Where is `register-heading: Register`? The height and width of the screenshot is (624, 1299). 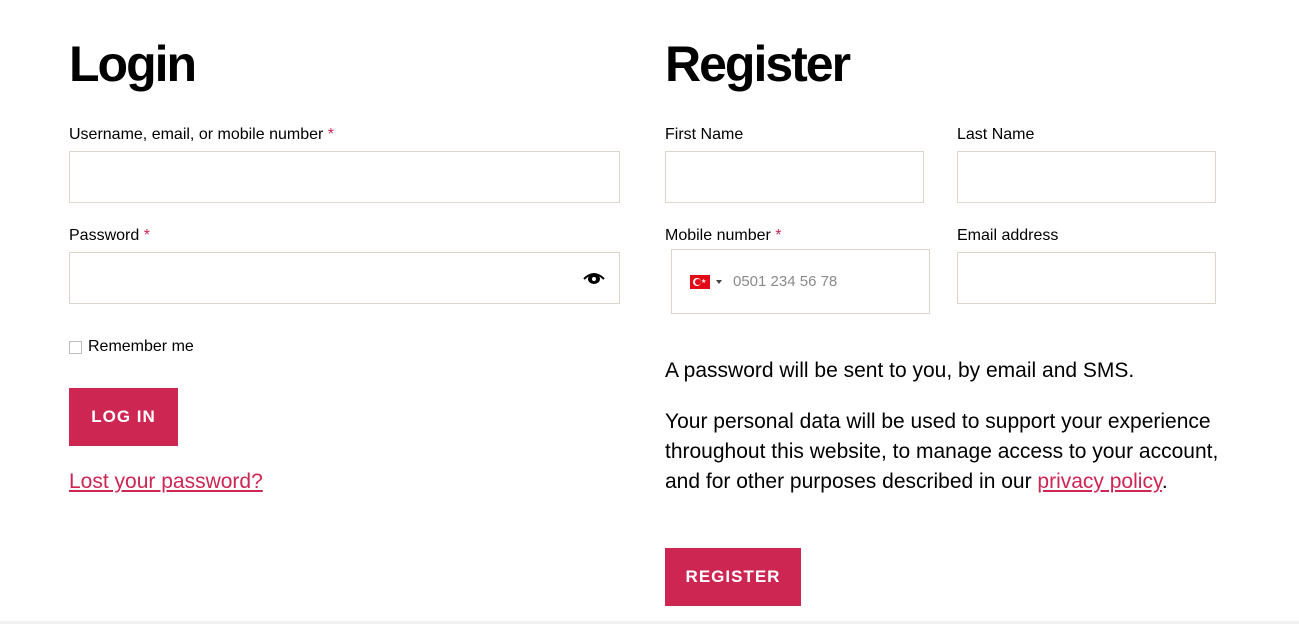
register-heading: Register is located at coordinates (758, 64).